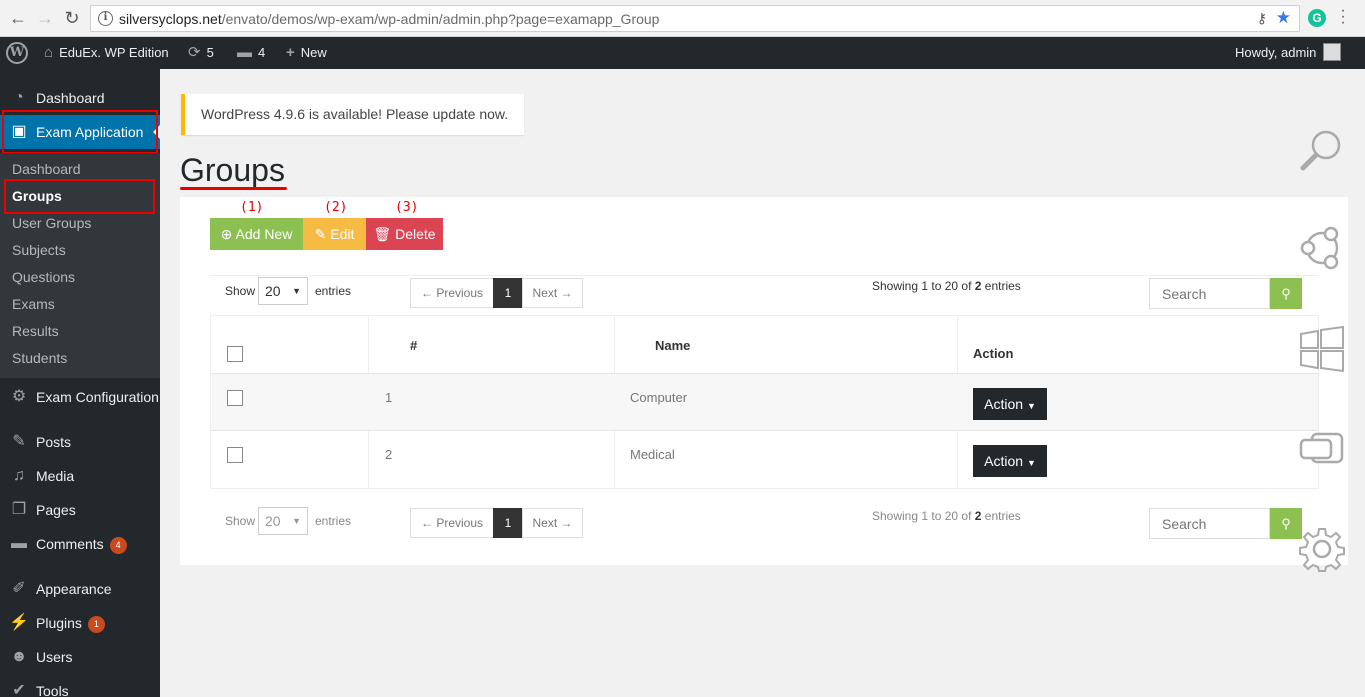 The width and height of the screenshot is (1365, 697). What do you see at coordinates (290, 52) in the screenshot?
I see `plus-icon: +` at bounding box center [290, 52].